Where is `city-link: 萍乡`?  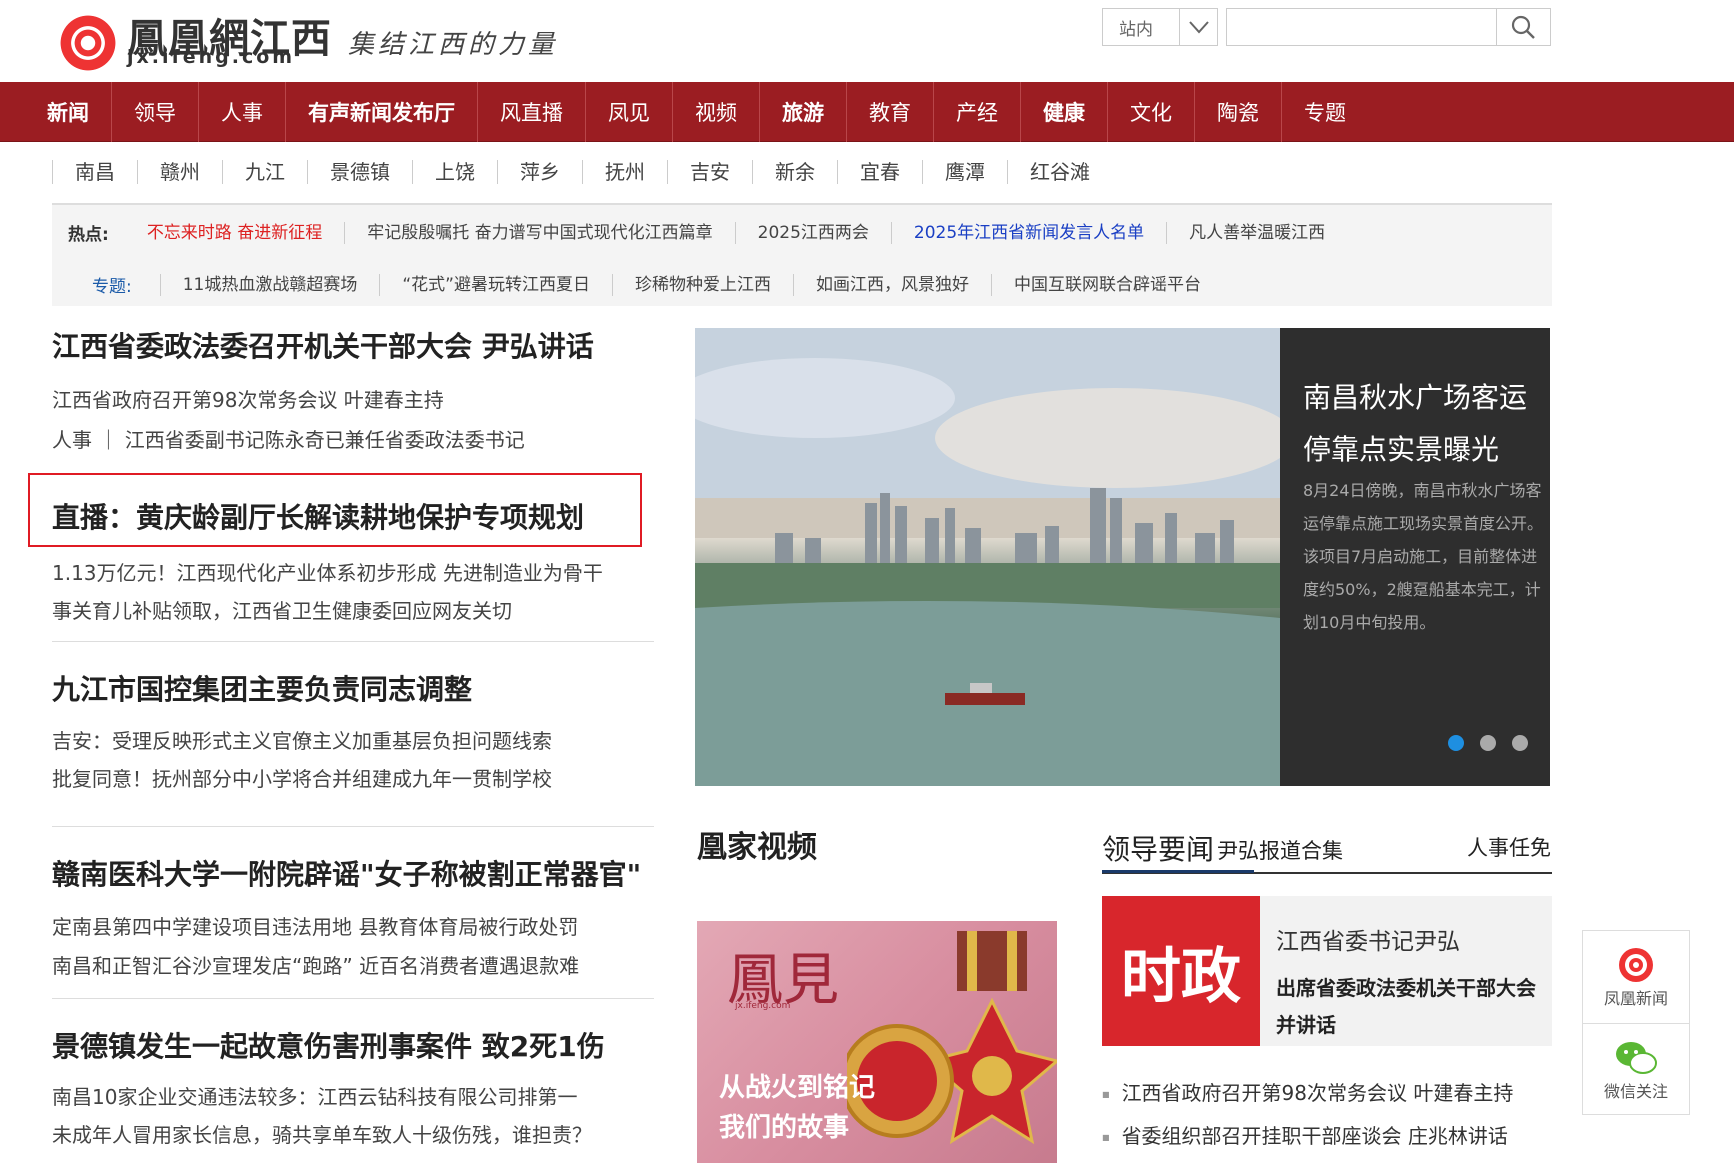 city-link: 萍乡 is located at coordinates (539, 172).